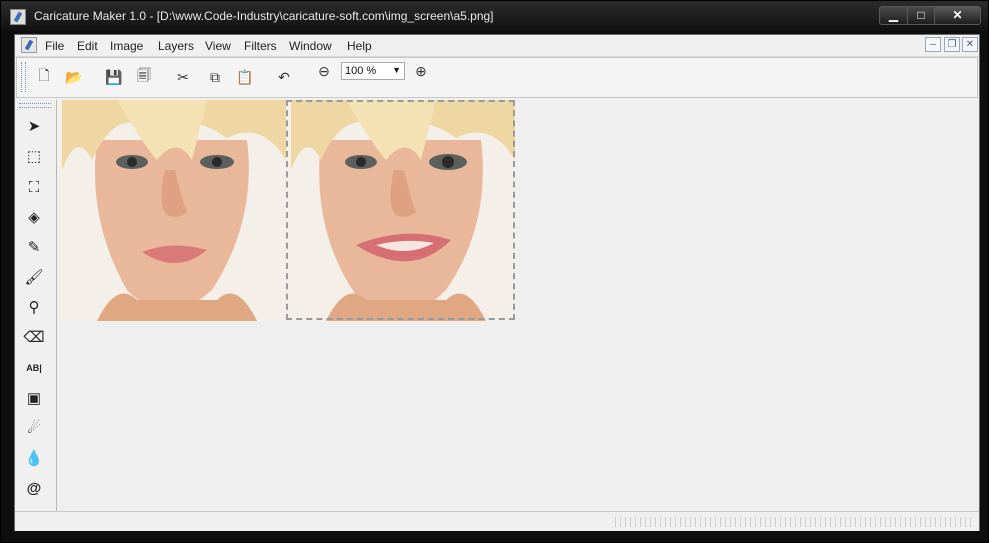 The image size is (989, 543). I want to click on move-tool-icon: ➤, so click(34, 126).